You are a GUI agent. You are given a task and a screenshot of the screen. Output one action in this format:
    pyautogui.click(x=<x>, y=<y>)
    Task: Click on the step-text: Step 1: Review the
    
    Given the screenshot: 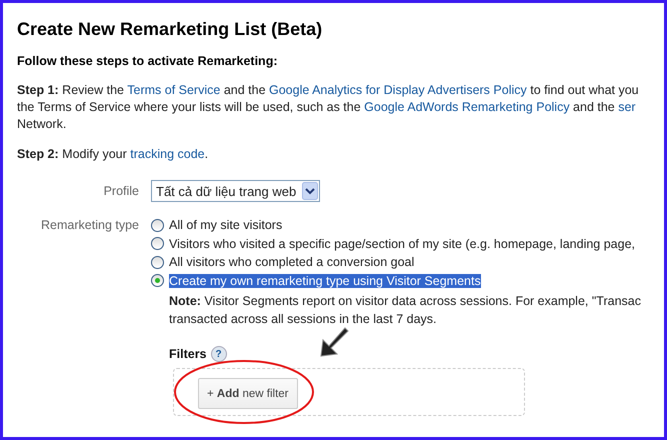 What is the action you would take?
    pyautogui.click(x=71, y=90)
    